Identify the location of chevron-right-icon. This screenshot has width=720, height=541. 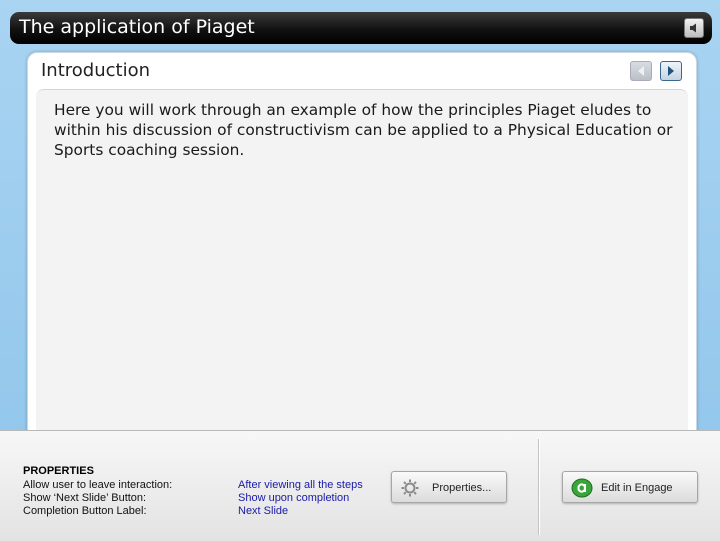
(671, 71).